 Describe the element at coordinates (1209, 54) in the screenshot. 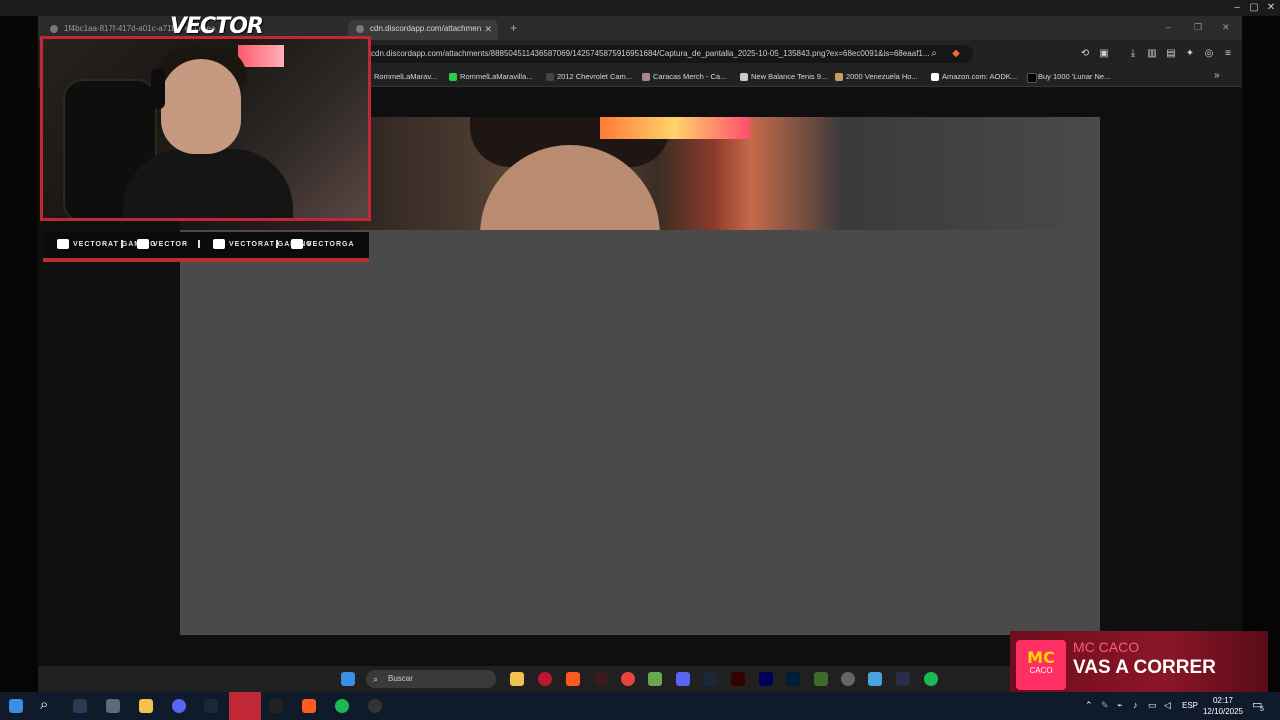

I see `vpn-icon: ◎` at that location.